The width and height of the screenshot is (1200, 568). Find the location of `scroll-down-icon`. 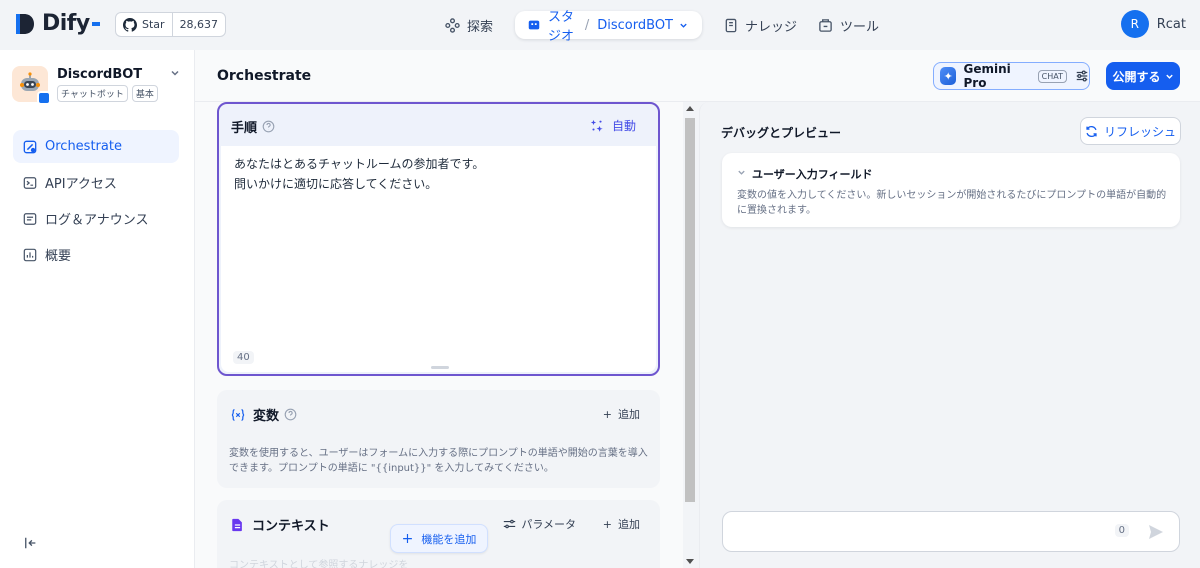

scroll-down-icon is located at coordinates (690, 561).